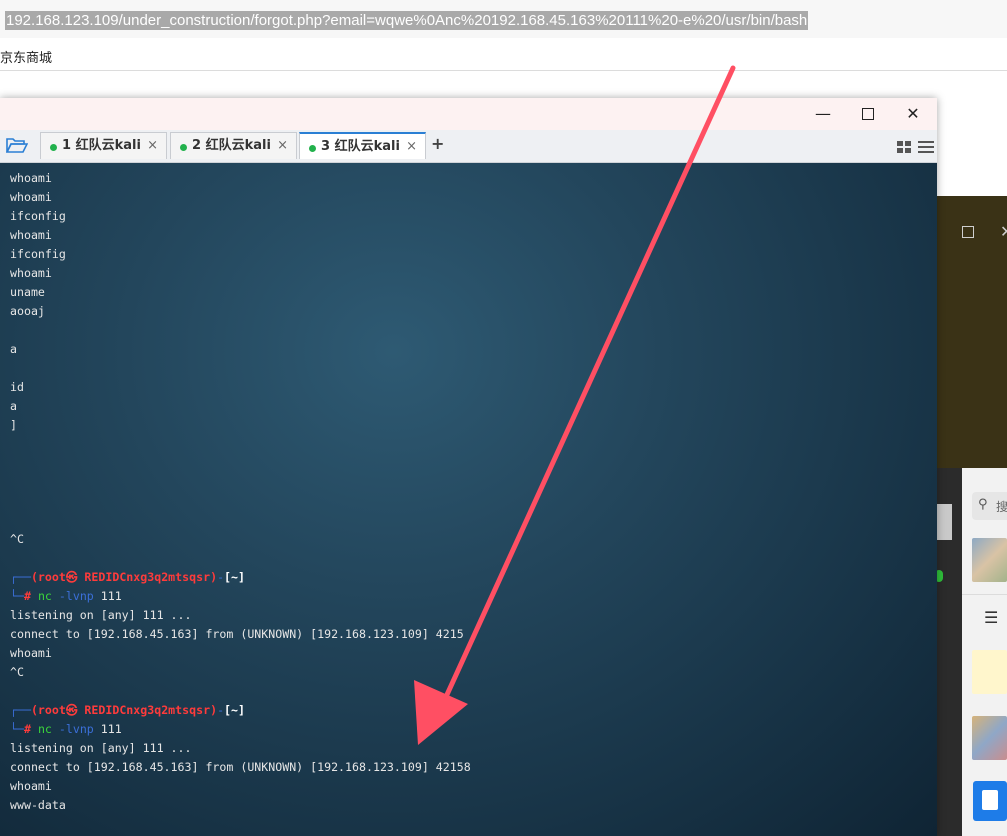  I want to click on bookmark-jd: 京东商城, so click(26, 56).